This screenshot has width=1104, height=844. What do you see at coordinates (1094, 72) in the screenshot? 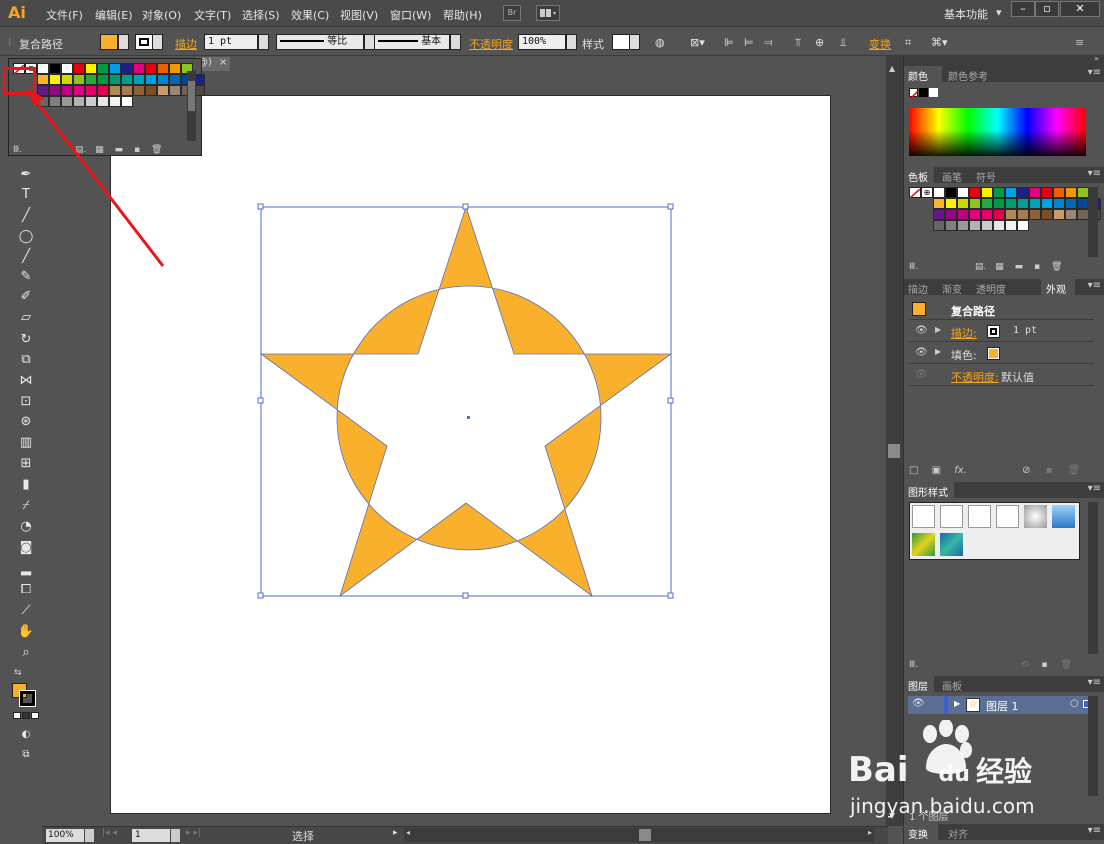
I see `color-panel-menu-icon: ▾≡` at bounding box center [1094, 72].